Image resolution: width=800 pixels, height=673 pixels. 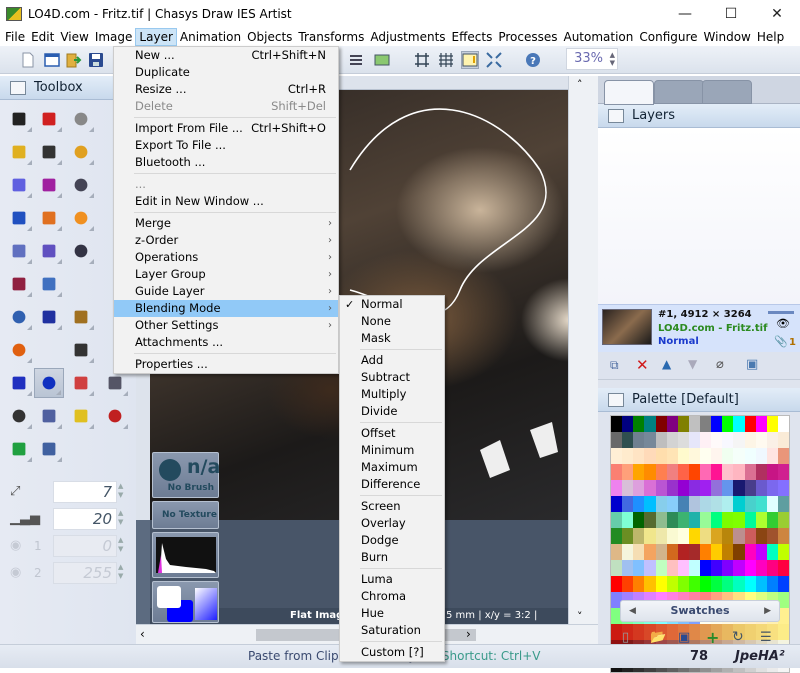 I want to click on menu-automation: Automation, so click(x=598, y=37).